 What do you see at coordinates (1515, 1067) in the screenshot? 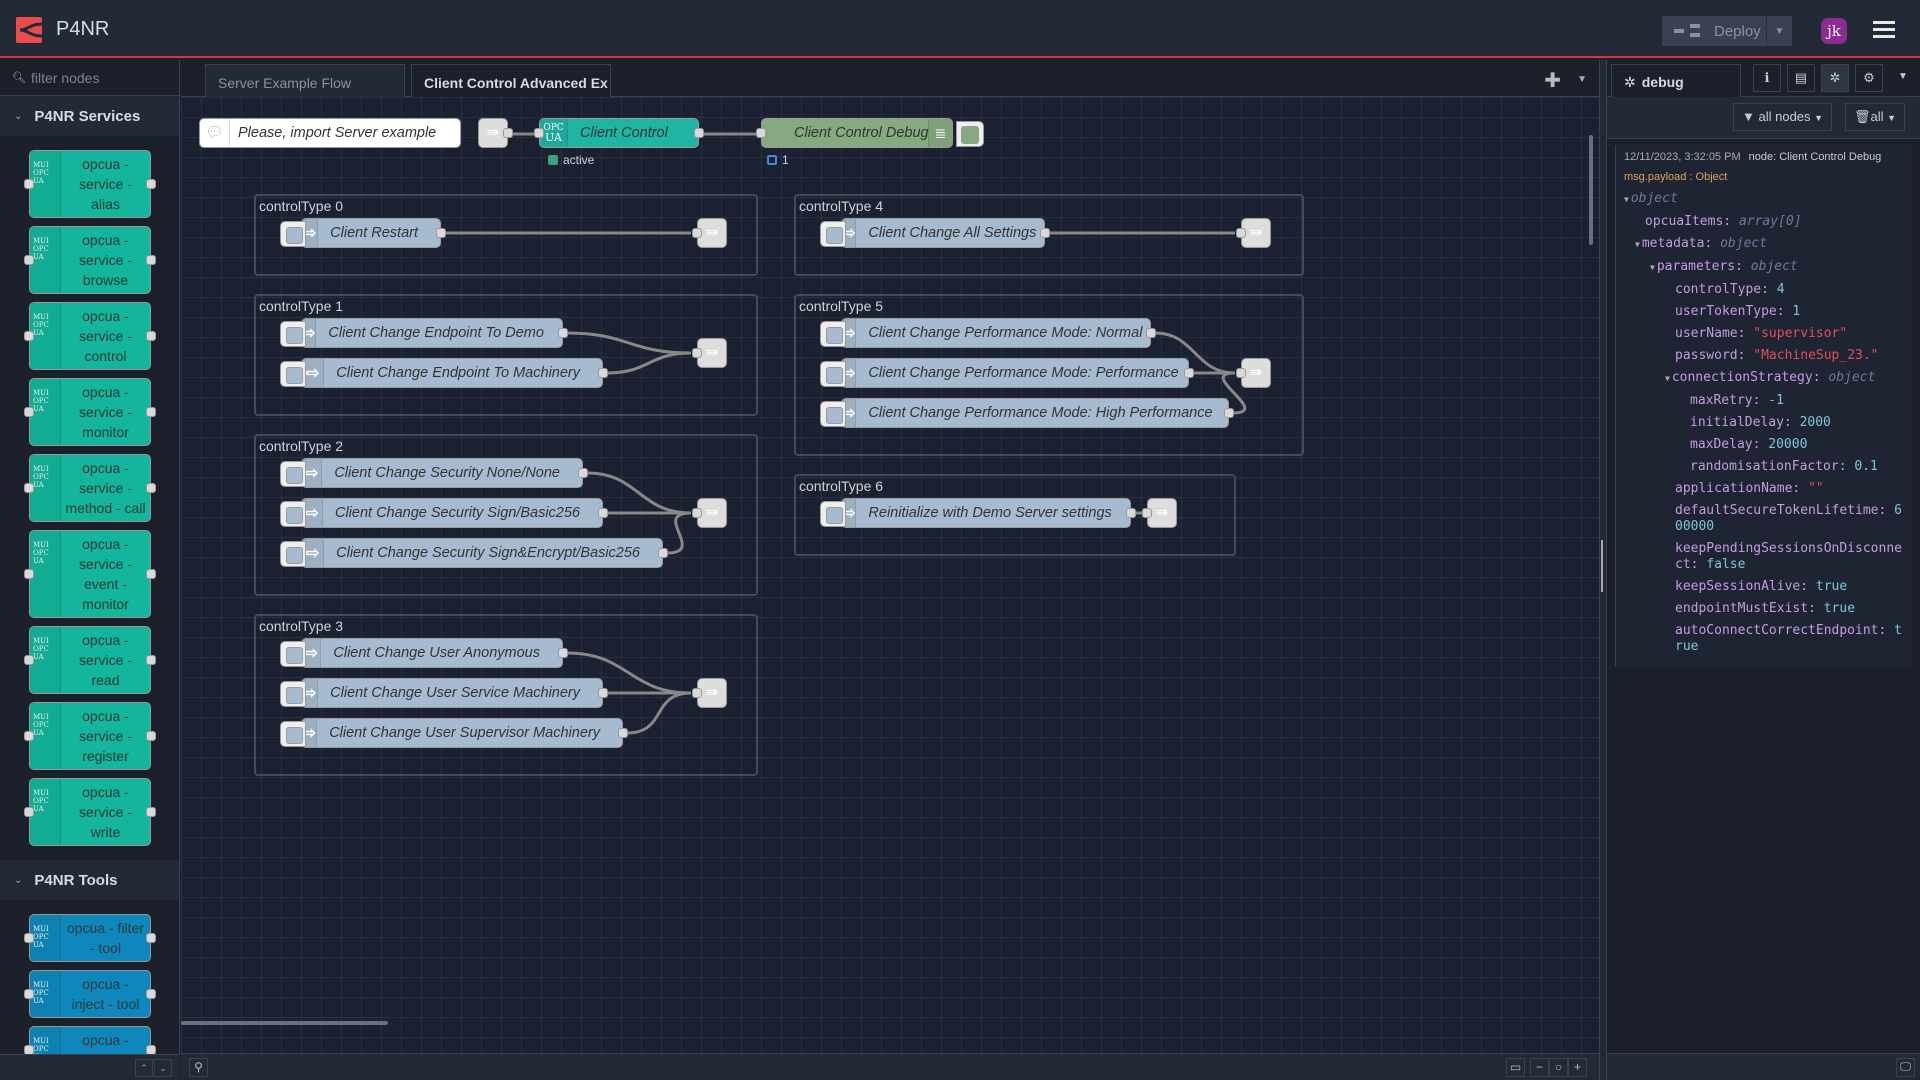
I see `navigator-map-button: ▭` at bounding box center [1515, 1067].